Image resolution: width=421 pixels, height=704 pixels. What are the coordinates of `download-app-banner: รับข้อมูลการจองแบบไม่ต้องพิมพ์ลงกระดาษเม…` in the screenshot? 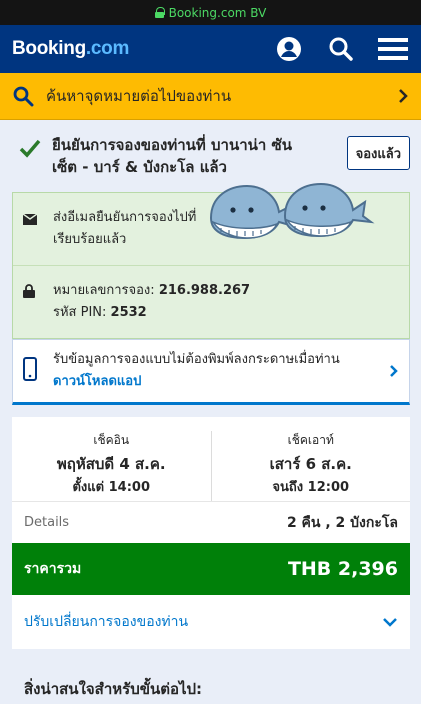 It's located at (211, 372).